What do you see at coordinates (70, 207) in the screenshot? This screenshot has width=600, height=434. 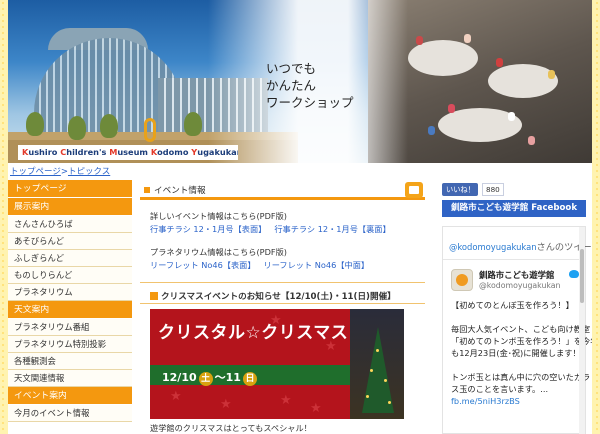 I see `sidebar-heading-exhibits: 展示案内` at bounding box center [70, 207].